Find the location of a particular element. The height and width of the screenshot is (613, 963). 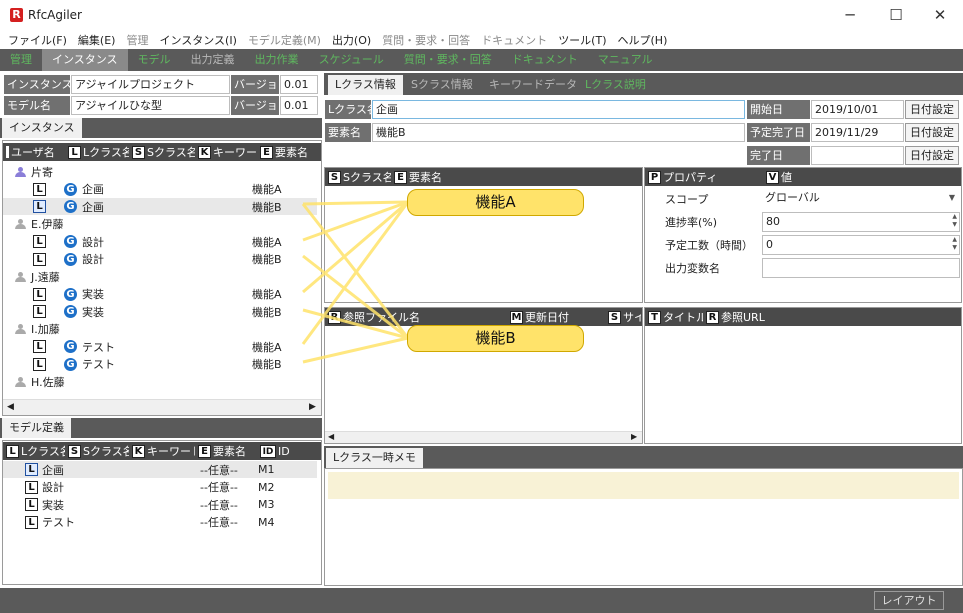

callout-feature-b: 機能B is located at coordinates (495, 338).